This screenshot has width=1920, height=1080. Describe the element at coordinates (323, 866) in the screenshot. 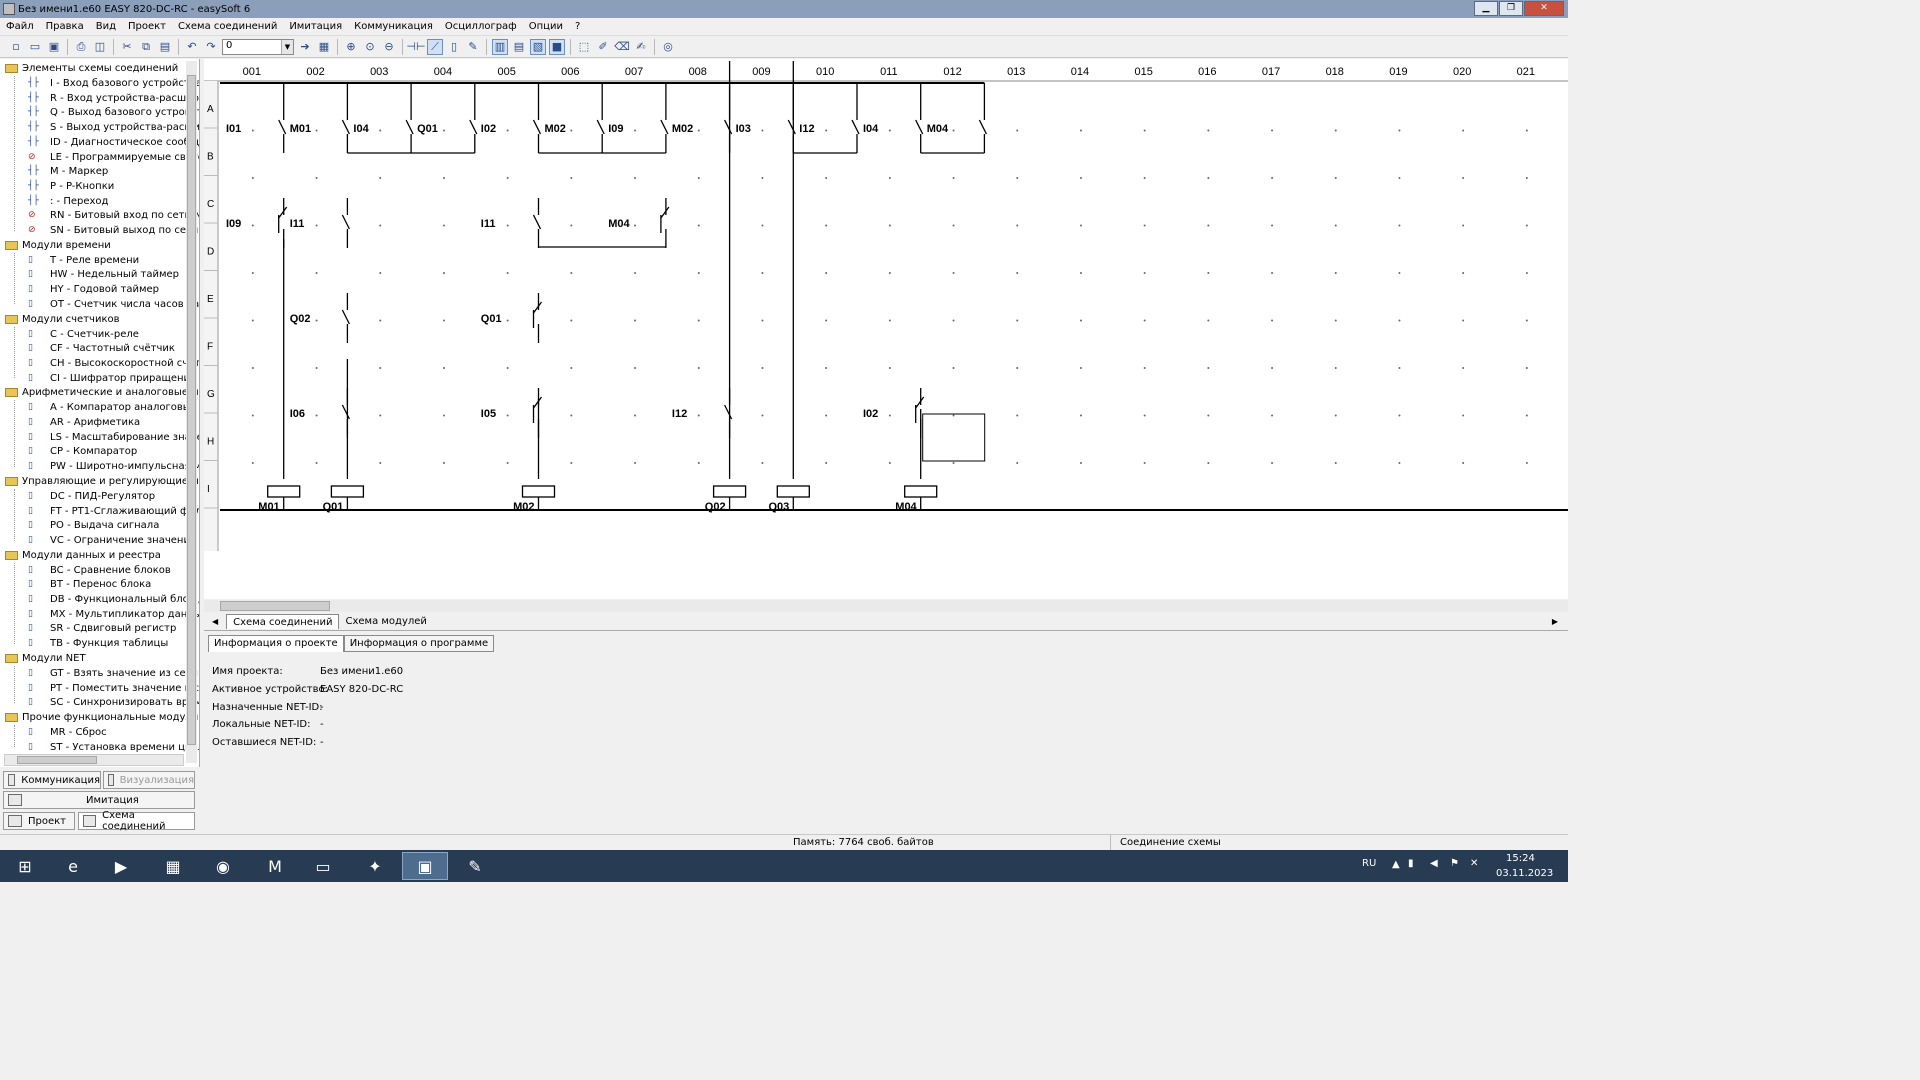

I see `explorer-folder-icon: ▭` at that location.